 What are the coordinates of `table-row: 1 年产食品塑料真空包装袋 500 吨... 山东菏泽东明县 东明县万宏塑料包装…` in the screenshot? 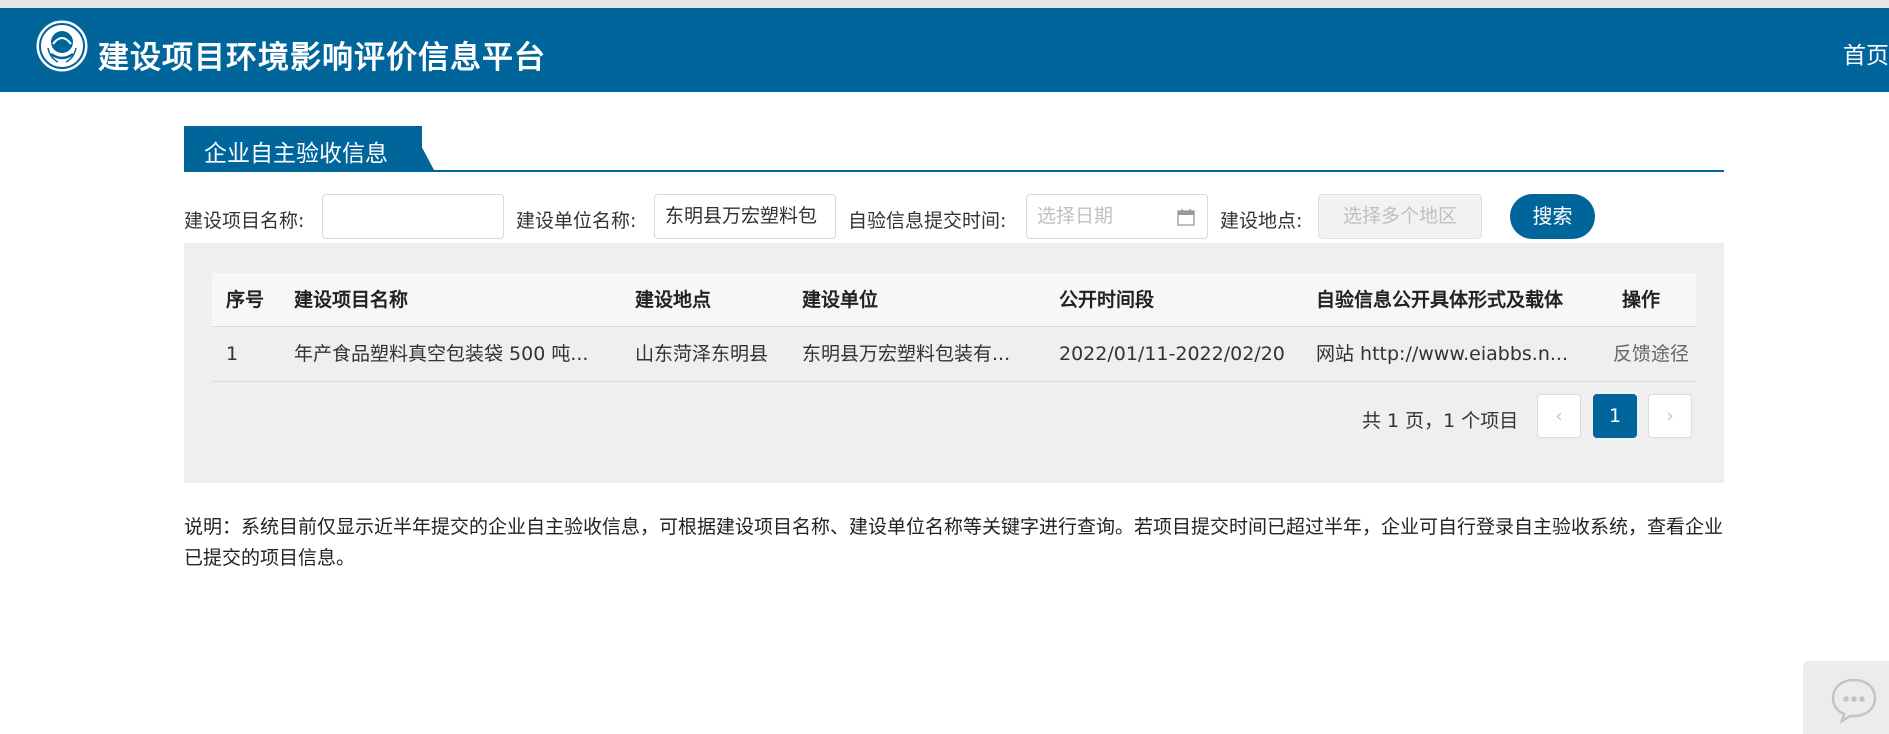 It's located at (954, 354).